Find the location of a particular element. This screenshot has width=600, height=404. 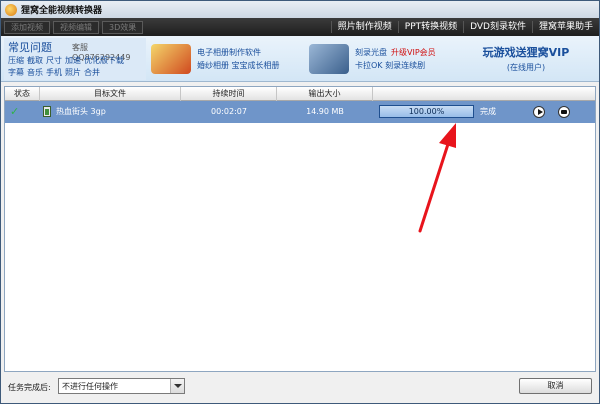

faq-title: 常见问题 is located at coordinates (30, 47).